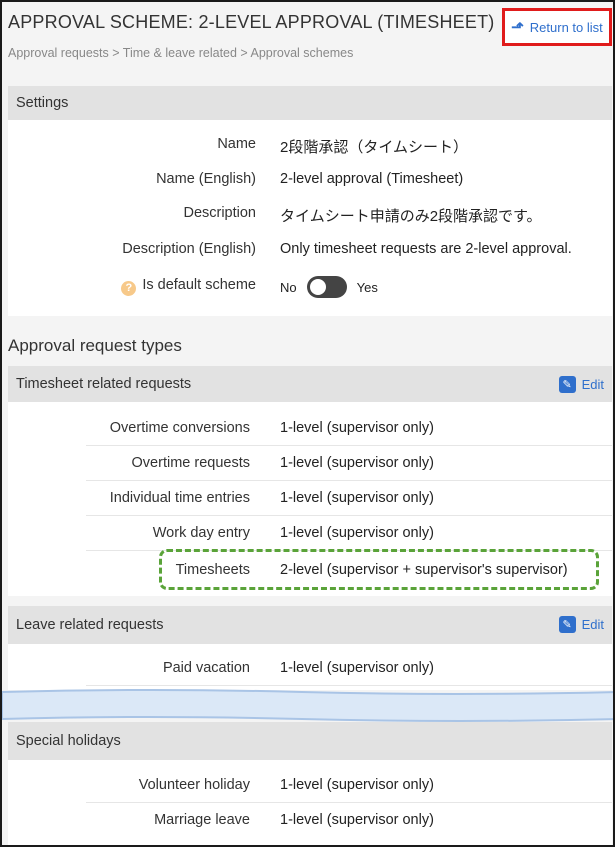  What do you see at coordinates (219, 213) in the screenshot?
I see `setting-label: Description` at bounding box center [219, 213].